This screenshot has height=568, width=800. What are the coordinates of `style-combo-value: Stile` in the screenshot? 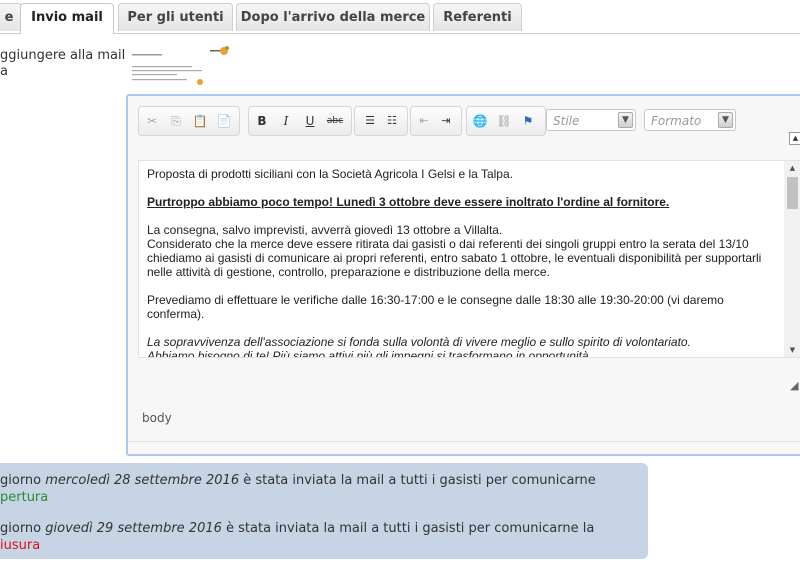 It's located at (566, 121).